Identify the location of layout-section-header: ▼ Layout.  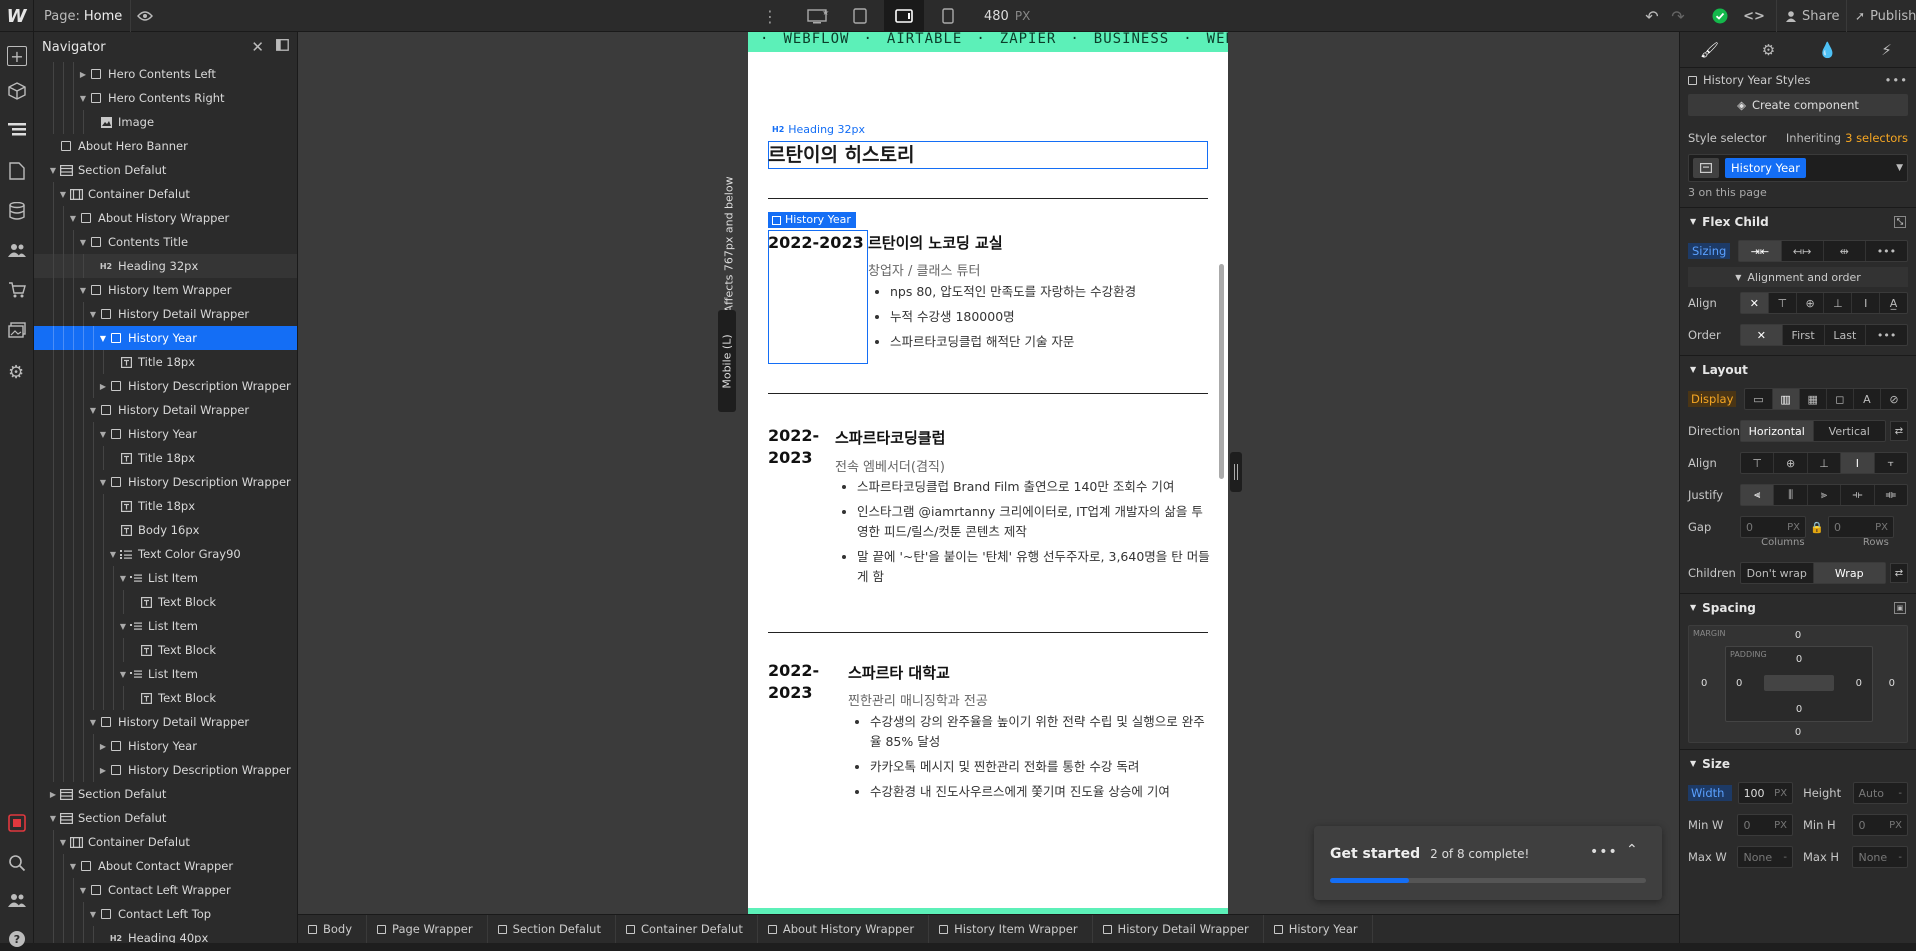
(1798, 369).